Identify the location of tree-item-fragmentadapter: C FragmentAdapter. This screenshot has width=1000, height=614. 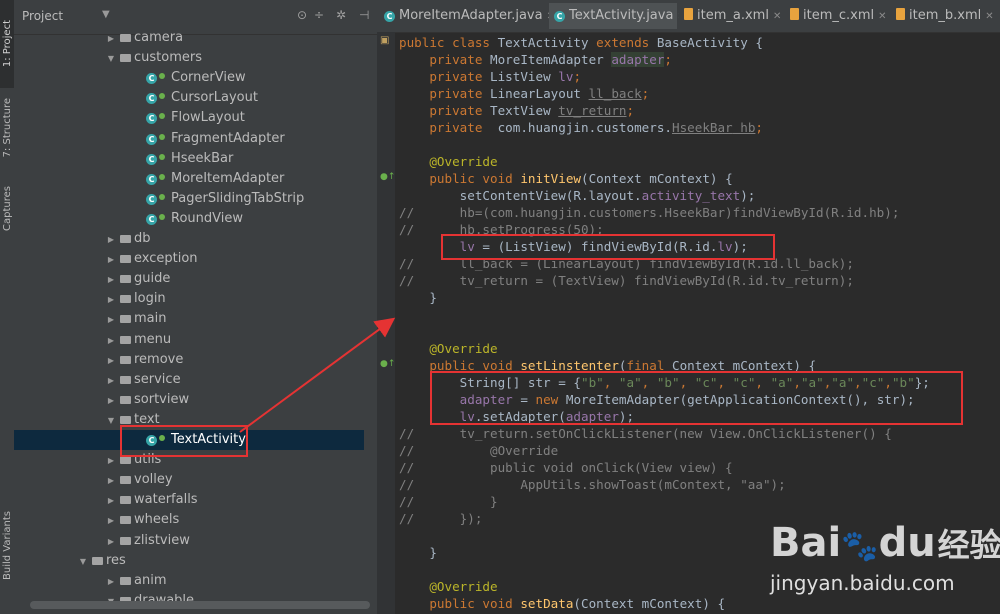
(189, 139).